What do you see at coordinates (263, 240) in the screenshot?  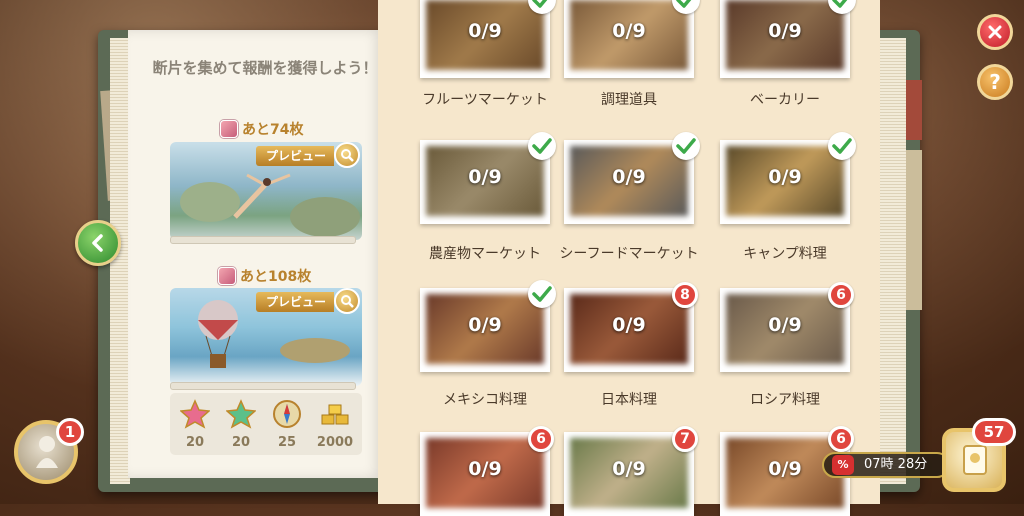 I see `reward1-progress-bar` at bounding box center [263, 240].